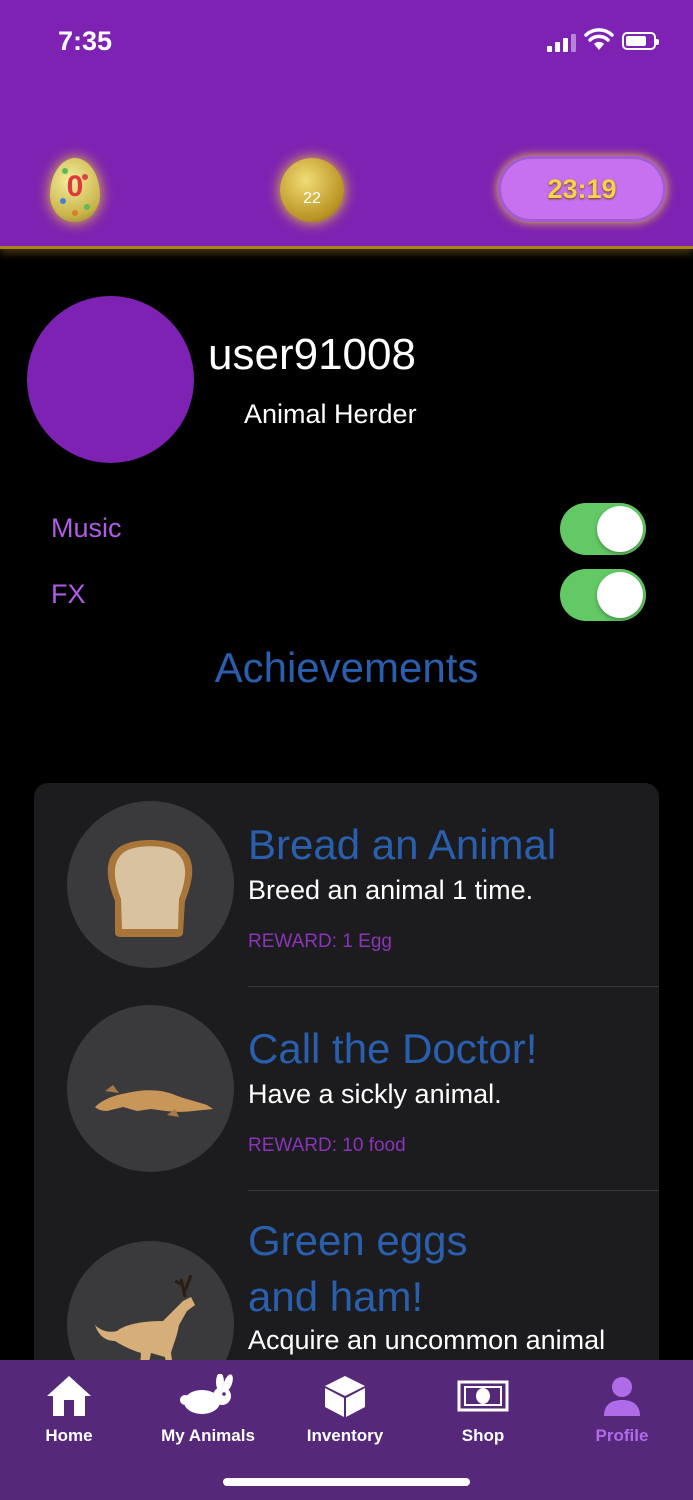 The image size is (693, 1500). I want to click on egg-counter: 0, so click(75, 190).